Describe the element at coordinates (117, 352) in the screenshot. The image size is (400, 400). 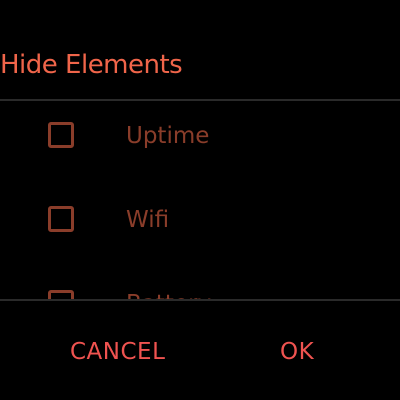
I see `cancel-button: CANCEL` at that location.